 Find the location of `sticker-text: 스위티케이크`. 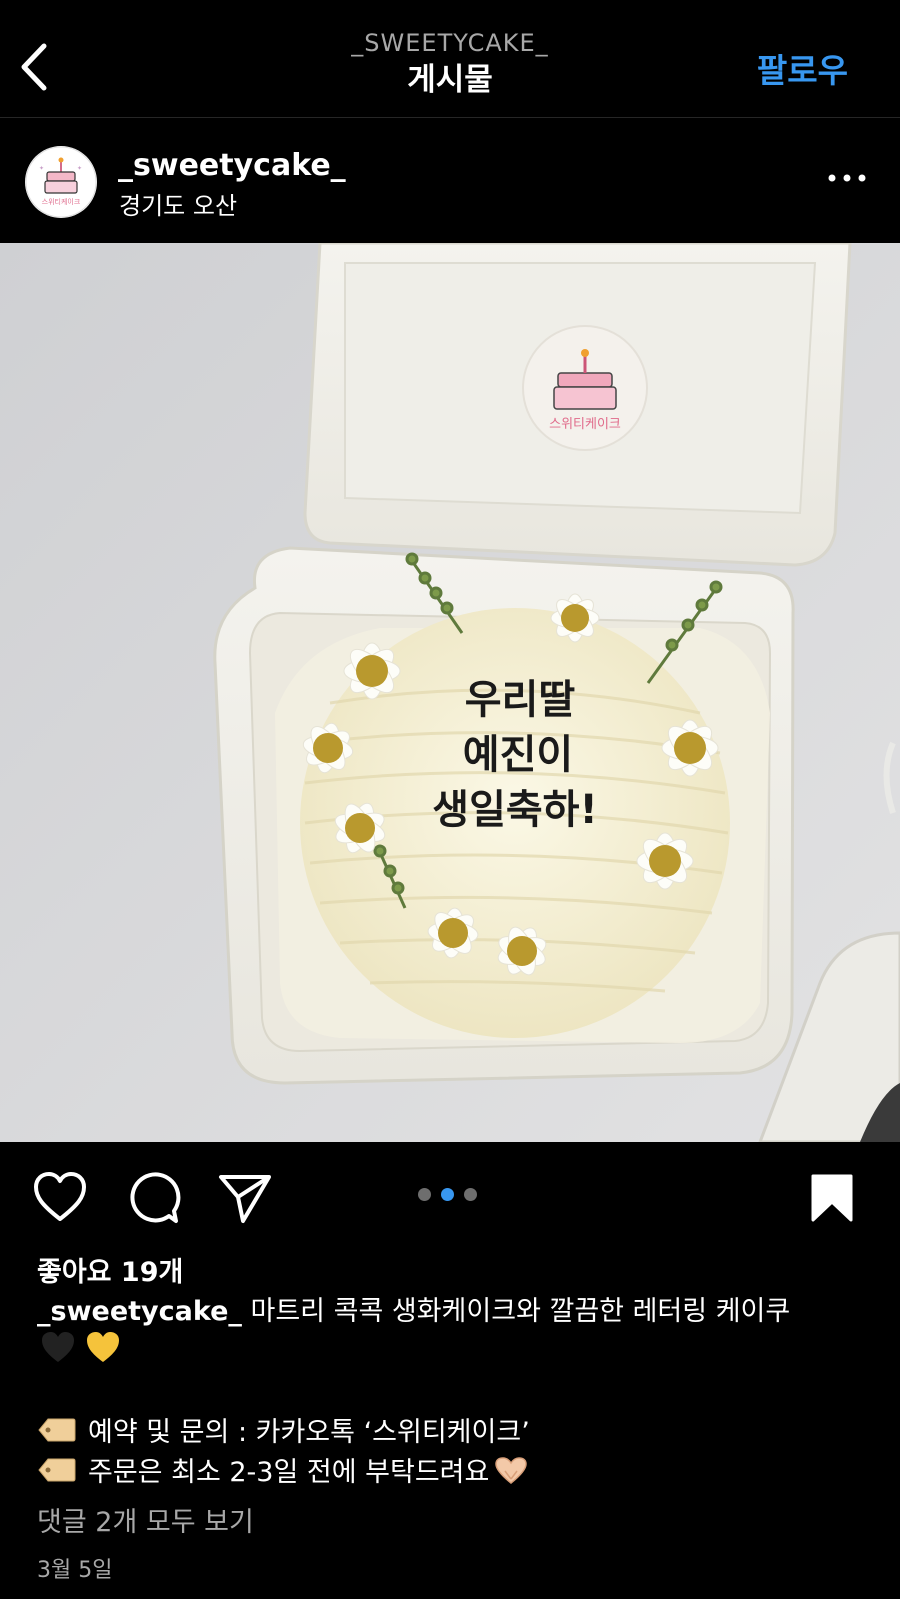

sticker-text: 스위티케이크 is located at coordinates (585, 424).